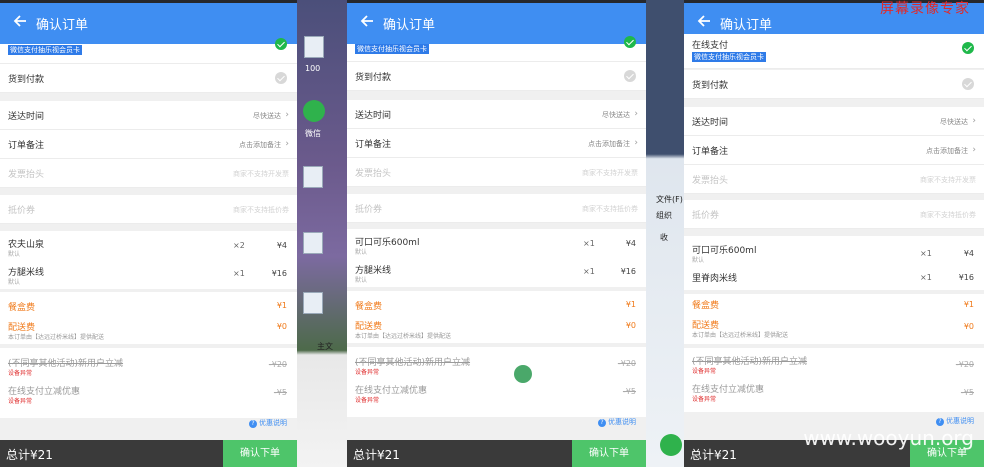  I want to click on desktop-background-right: 文件(F) 组织 收, so click(665, 233).